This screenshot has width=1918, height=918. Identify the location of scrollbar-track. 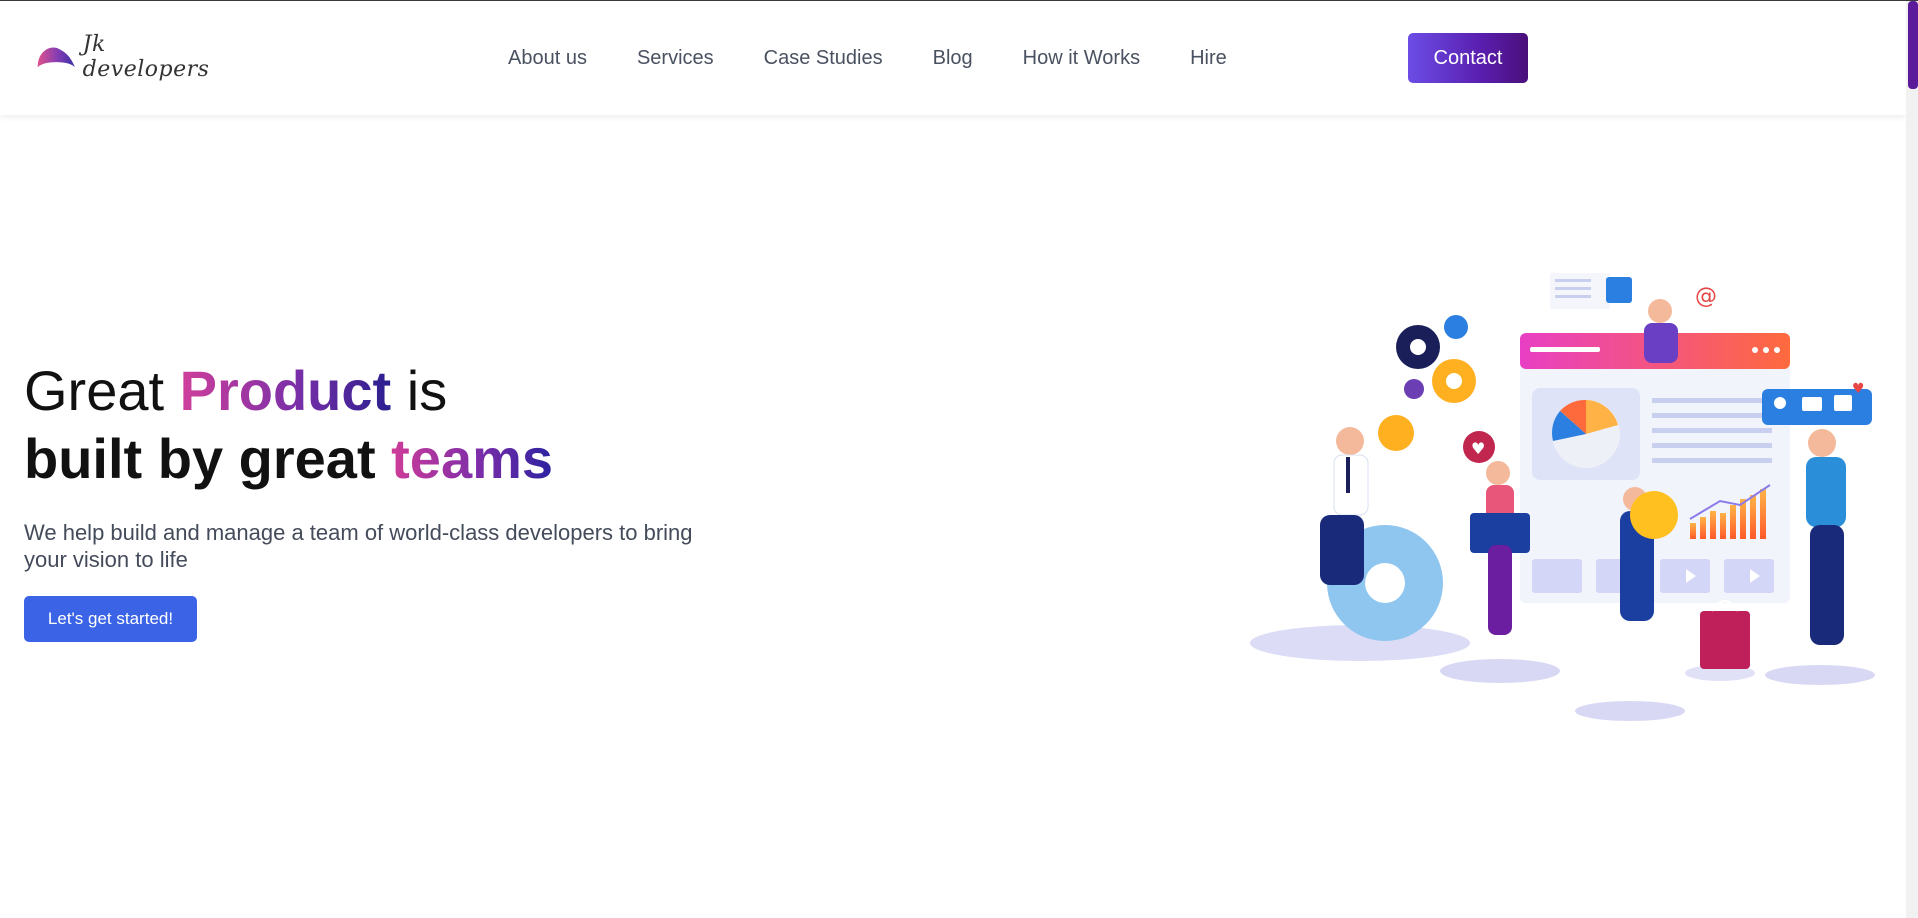
(1912, 459).